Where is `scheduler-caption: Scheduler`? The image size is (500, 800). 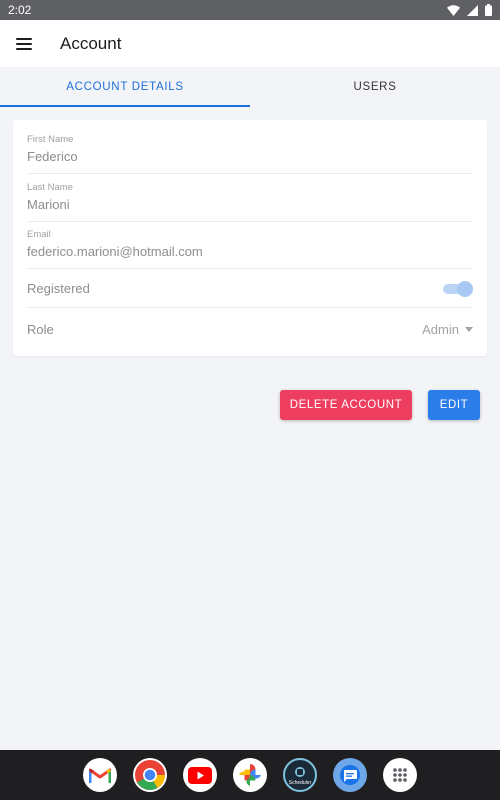
scheduler-caption: Scheduler is located at coordinates (300, 783).